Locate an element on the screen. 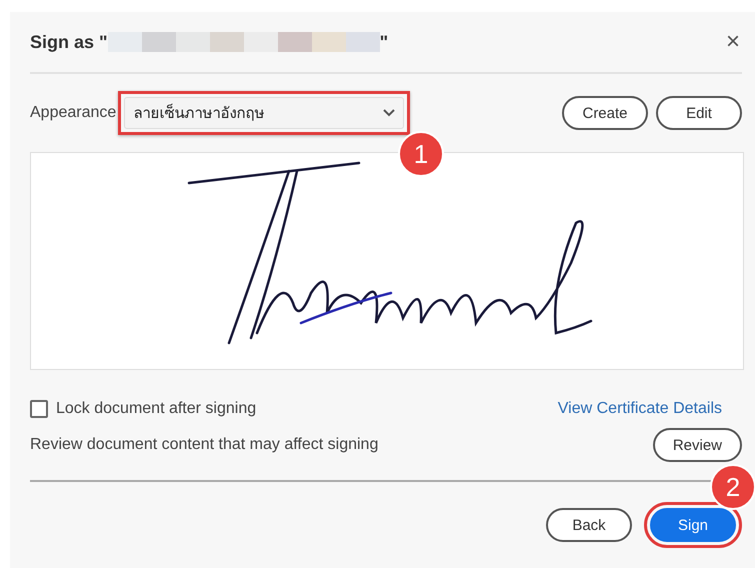 The height and width of the screenshot is (568, 755). dialog-title: Sign as " is located at coordinates (69, 42).